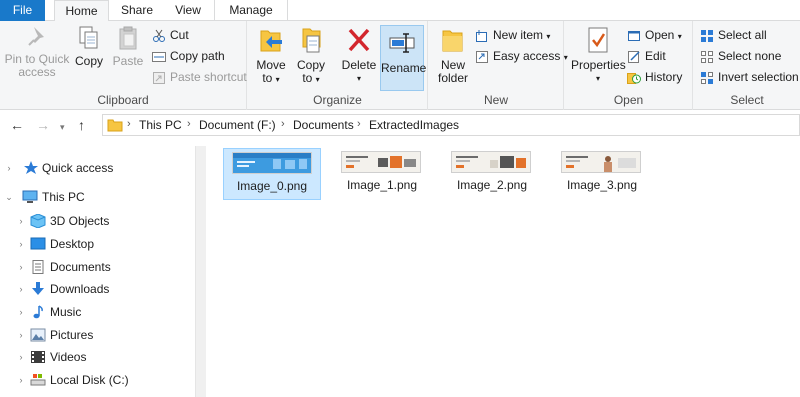 This screenshot has width=800, height=397. What do you see at coordinates (81, 11) in the screenshot?
I see `tab-home: Home` at bounding box center [81, 11].